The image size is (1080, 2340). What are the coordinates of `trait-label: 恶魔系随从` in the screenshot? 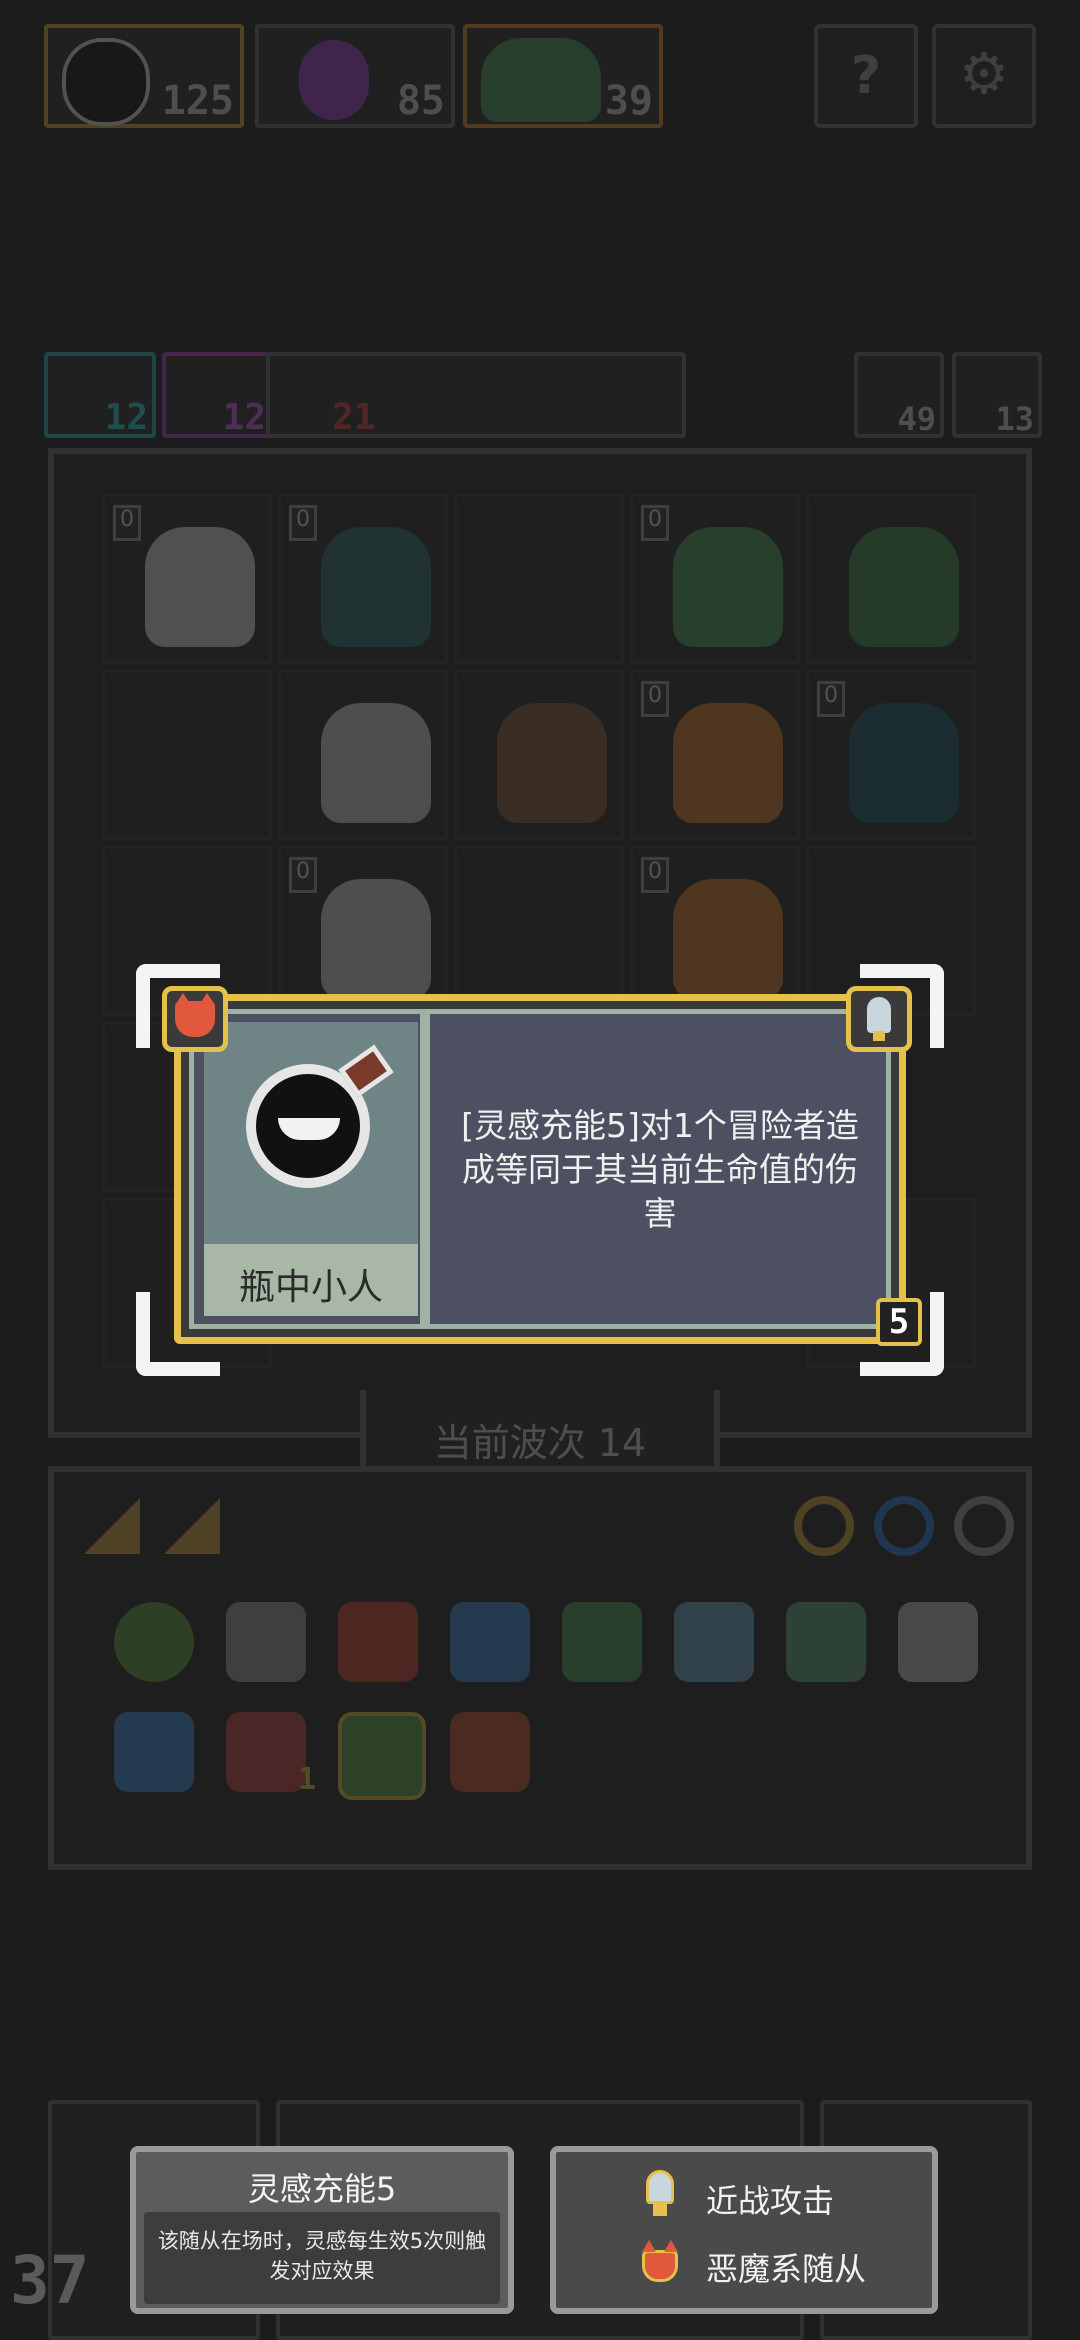 It's located at (786, 2269).